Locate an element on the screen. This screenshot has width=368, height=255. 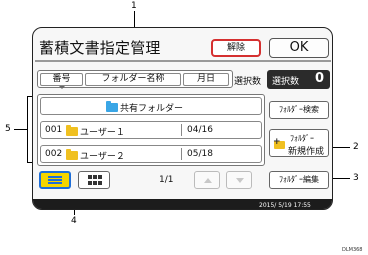
row-folder-name: ユーザー１ is located at coordinates (102, 133).